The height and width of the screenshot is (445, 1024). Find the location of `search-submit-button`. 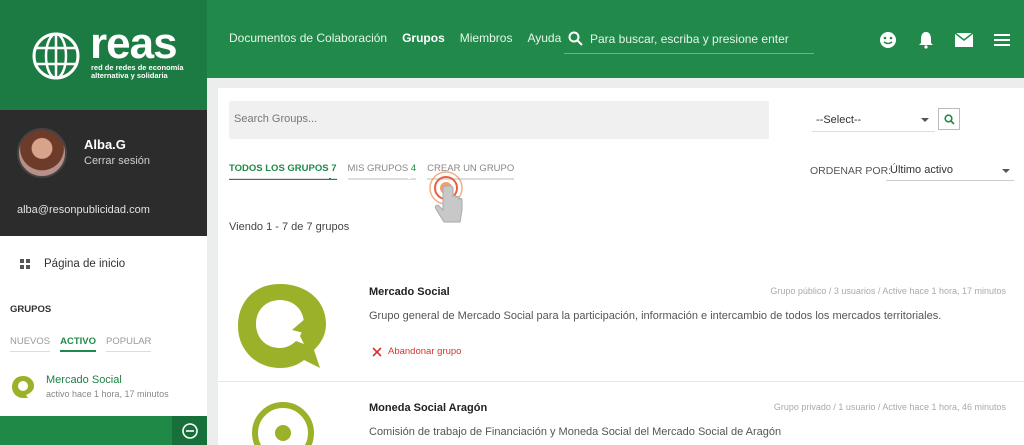

search-submit-button is located at coordinates (949, 119).